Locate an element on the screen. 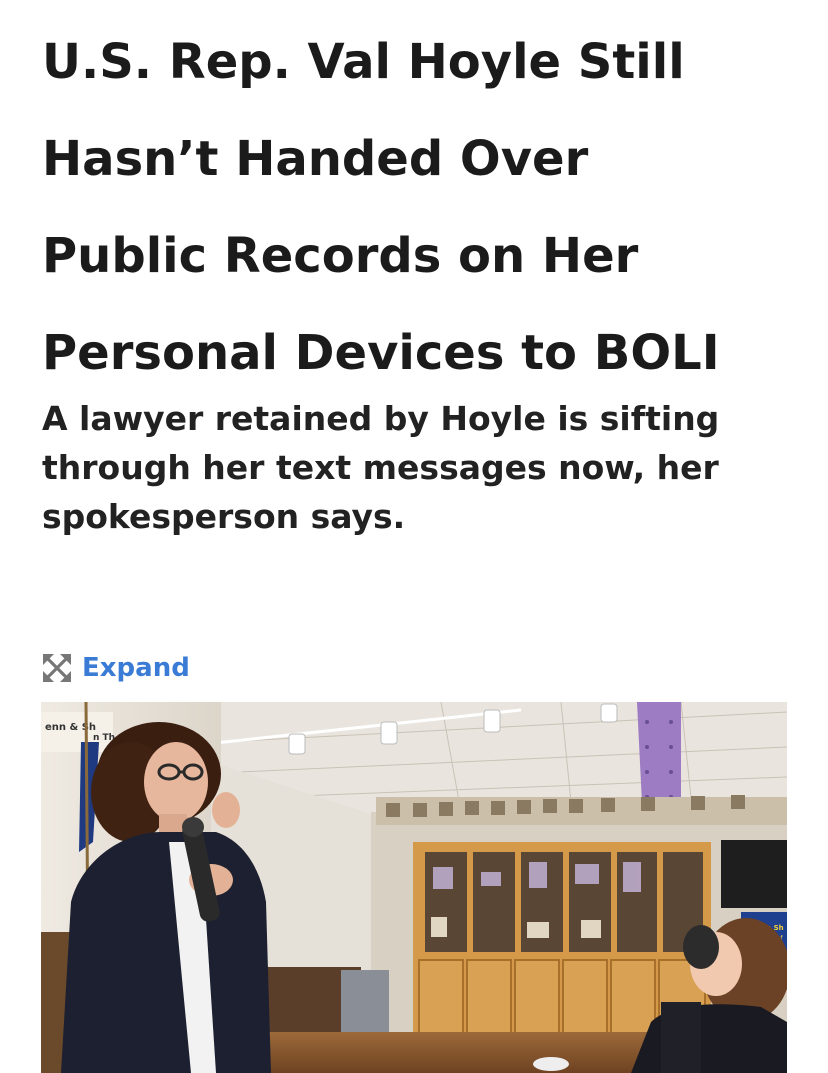  subheadline-line: spokesperson says. is located at coordinates (224, 516).